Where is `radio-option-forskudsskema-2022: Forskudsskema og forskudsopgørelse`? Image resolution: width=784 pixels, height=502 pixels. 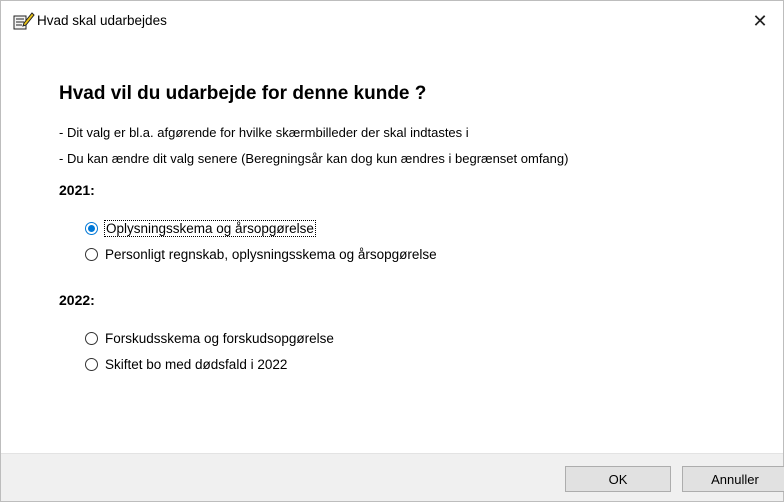 radio-option-forskudsskema-2022: Forskudsskema og forskudsopgørelse is located at coordinates (209, 338).